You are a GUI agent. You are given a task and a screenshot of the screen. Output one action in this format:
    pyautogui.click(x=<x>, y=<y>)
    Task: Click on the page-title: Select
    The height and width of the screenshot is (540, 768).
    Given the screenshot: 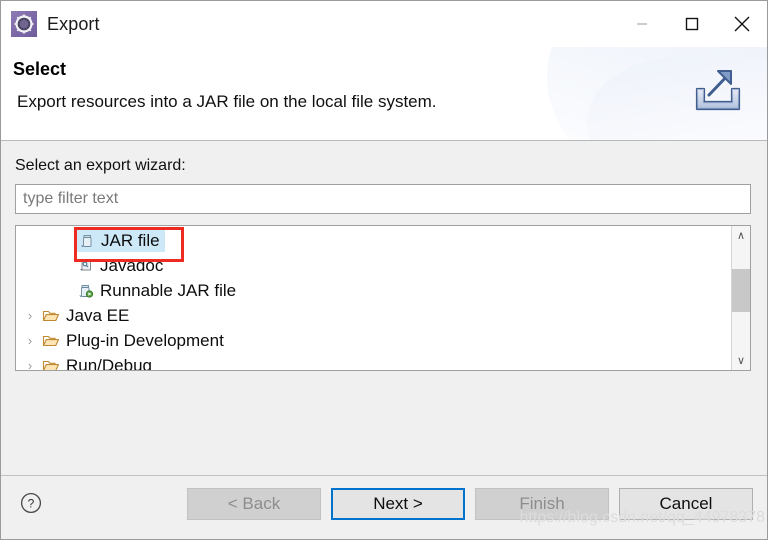 What is the action you would take?
    pyautogui.click(x=40, y=69)
    